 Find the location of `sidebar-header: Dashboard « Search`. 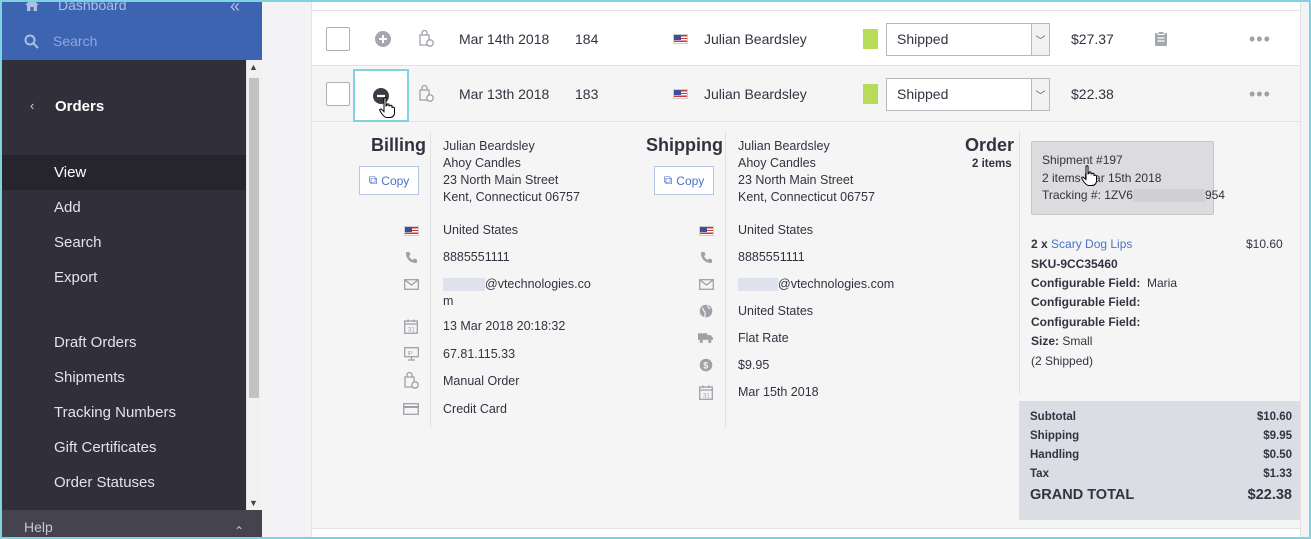

sidebar-header: Dashboard « Search is located at coordinates (132, 30).